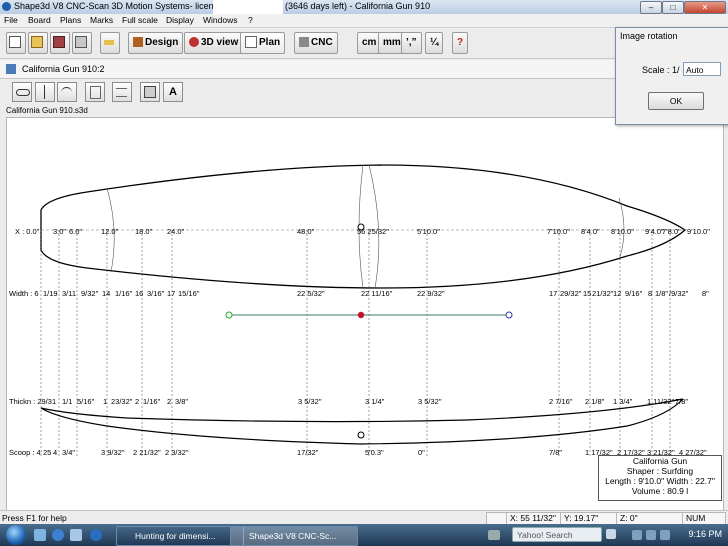 The height and width of the screenshot is (546, 728). What do you see at coordinates (11, 20) in the screenshot?
I see `menu-file: File` at bounding box center [11, 20].